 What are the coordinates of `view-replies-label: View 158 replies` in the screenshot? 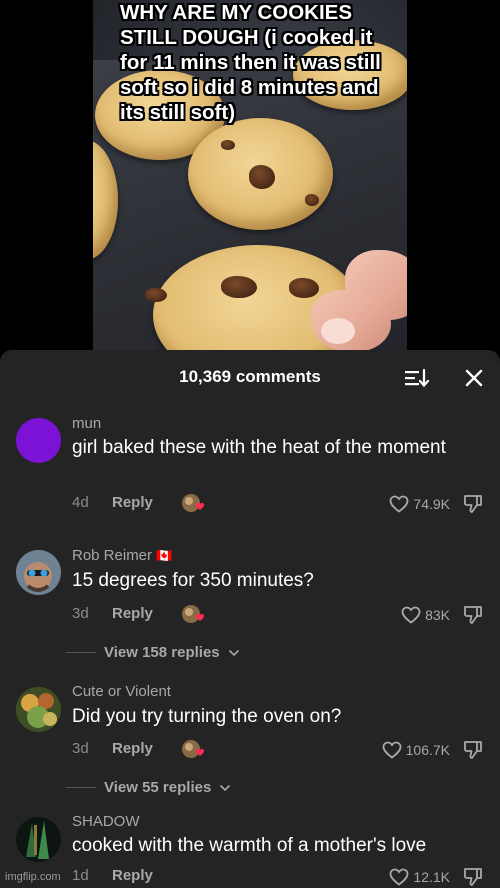 It's located at (162, 652).